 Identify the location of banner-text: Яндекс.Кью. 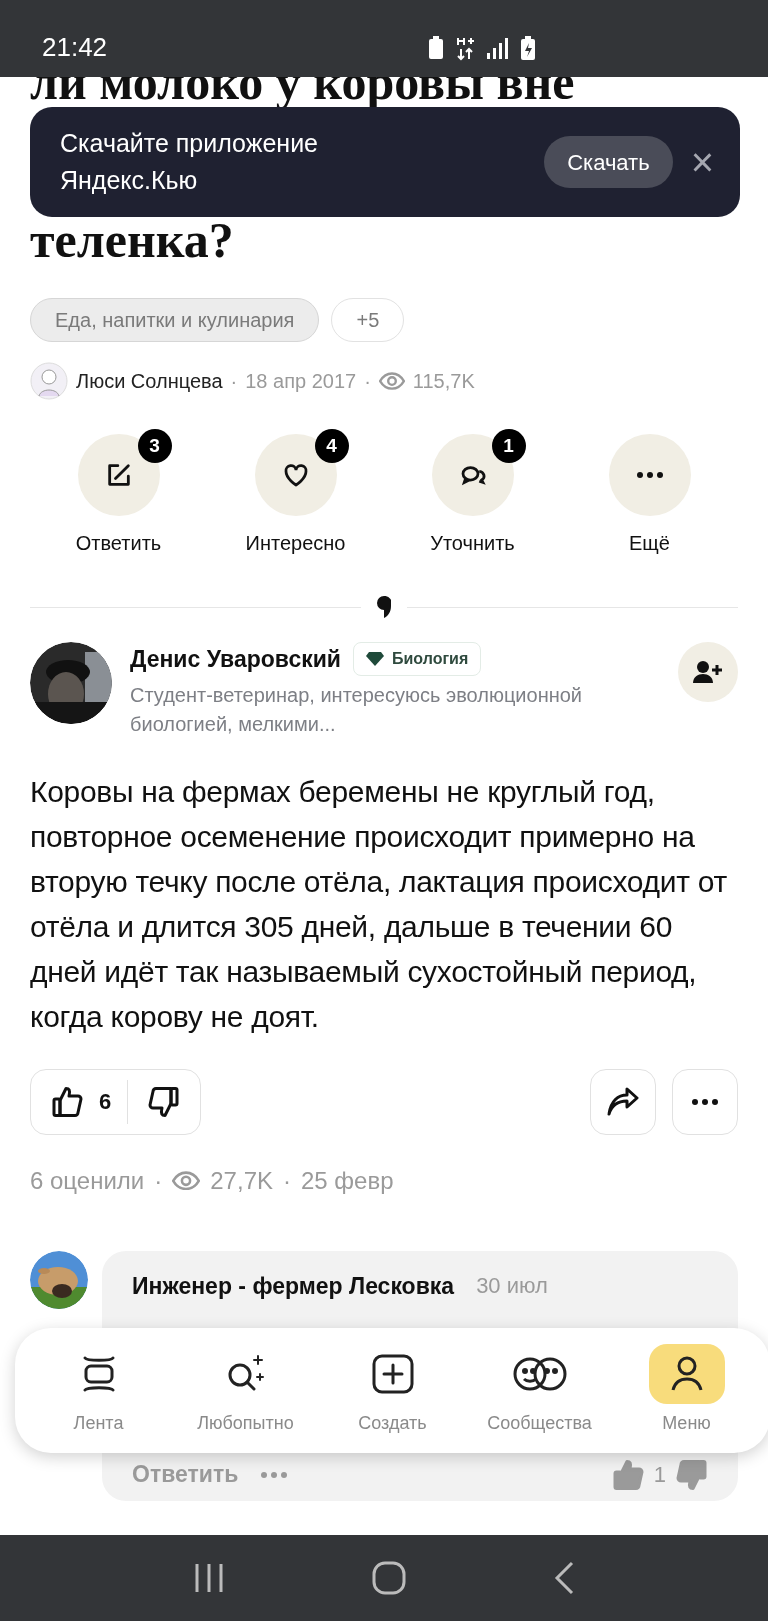
(129, 180).